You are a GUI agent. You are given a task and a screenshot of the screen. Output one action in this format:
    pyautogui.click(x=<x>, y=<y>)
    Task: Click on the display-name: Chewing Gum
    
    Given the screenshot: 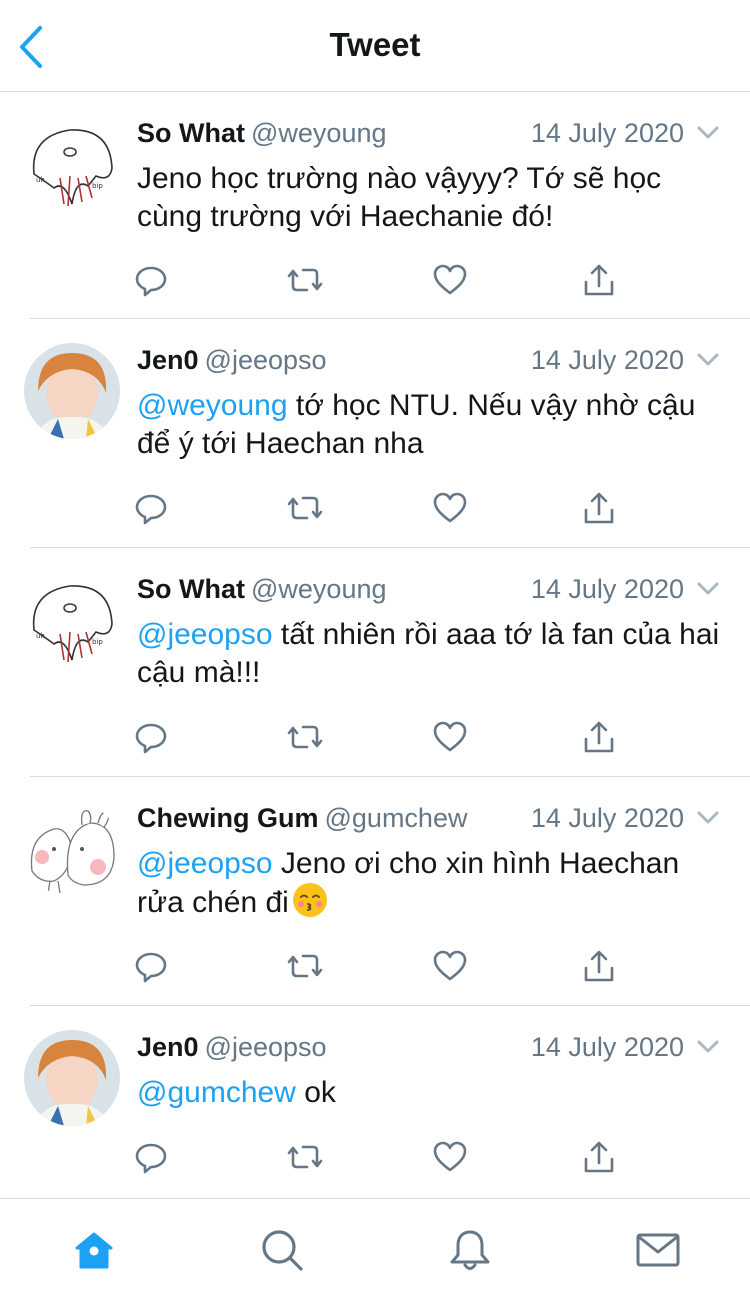 What is the action you would take?
    pyautogui.click(x=228, y=818)
    